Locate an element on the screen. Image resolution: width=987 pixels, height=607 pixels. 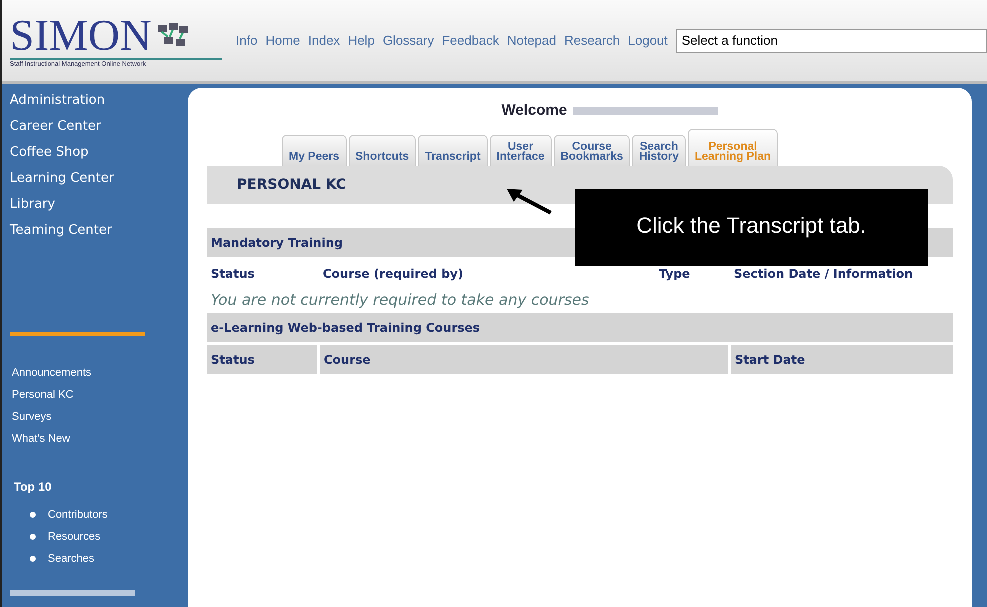
function-select: Select a function is located at coordinates (831, 40).